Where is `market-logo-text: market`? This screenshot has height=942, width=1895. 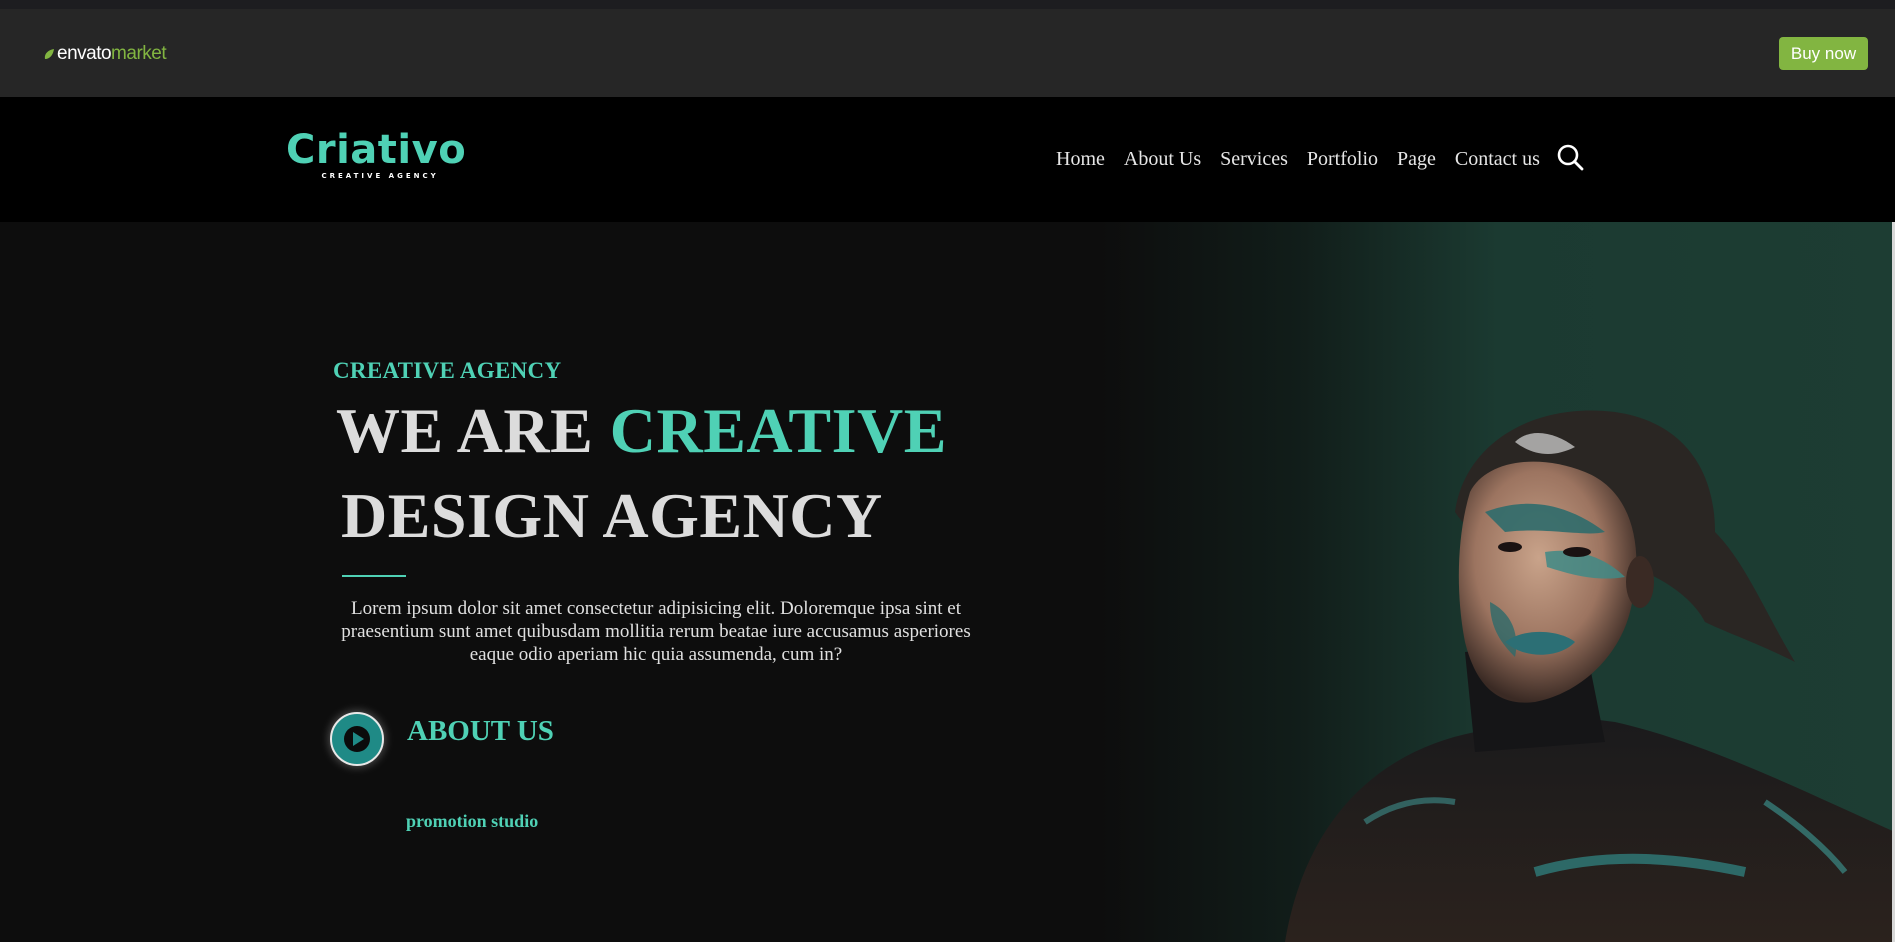 market-logo-text: market is located at coordinates (139, 53).